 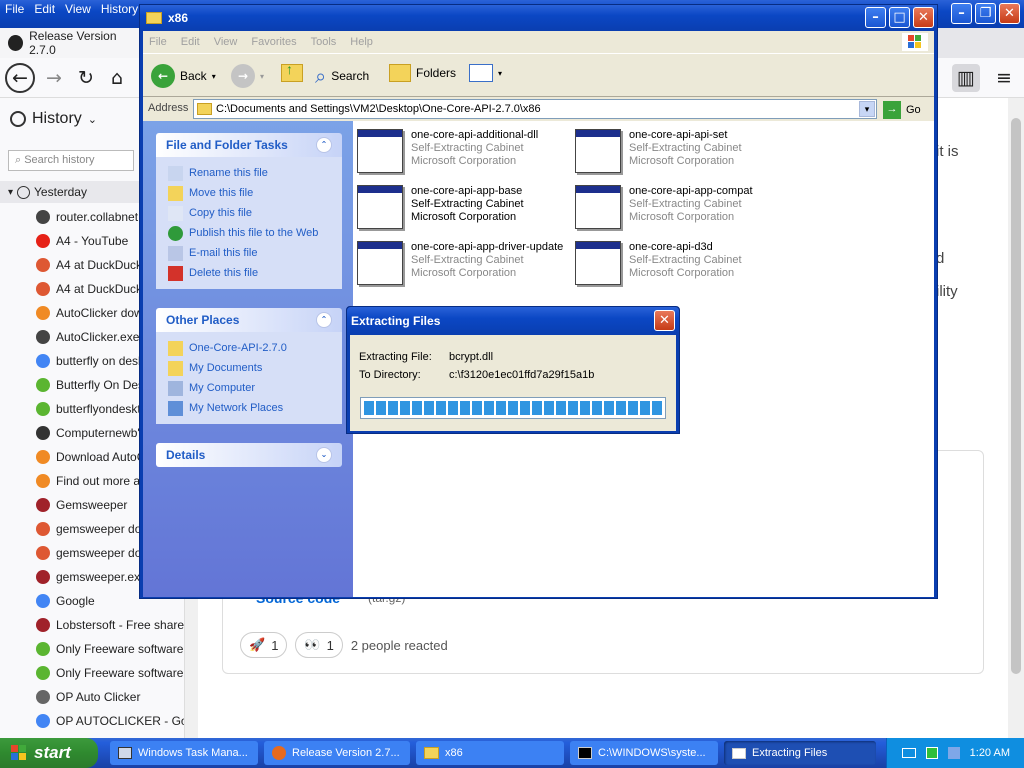 I want to click on menu-icon: ≡, so click(x=1004, y=78).